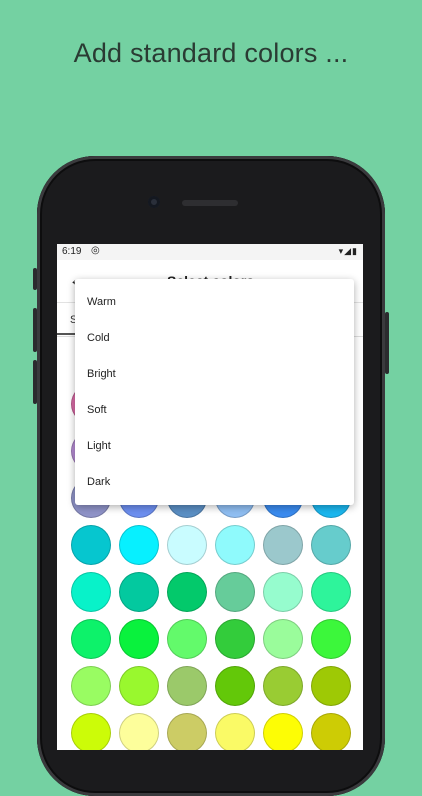 Image resolution: width=422 pixels, height=796 pixels. I want to click on menu-item-dark: Dark, so click(214, 482).